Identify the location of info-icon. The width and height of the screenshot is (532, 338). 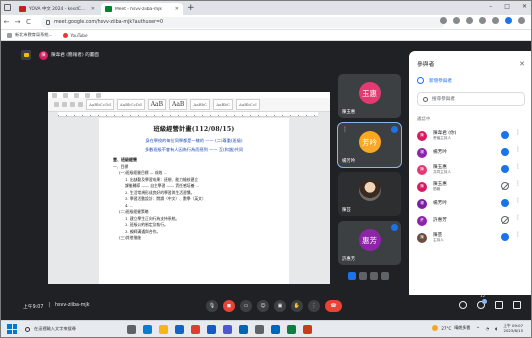
(463, 305).